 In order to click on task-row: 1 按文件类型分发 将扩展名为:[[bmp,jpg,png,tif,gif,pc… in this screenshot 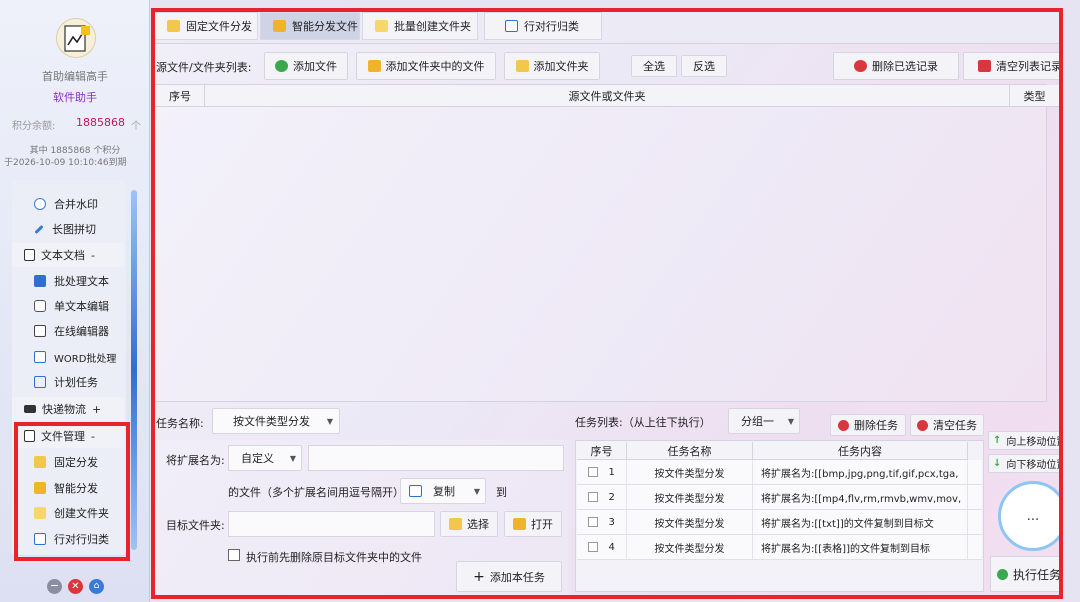, I will do `click(779, 472)`.